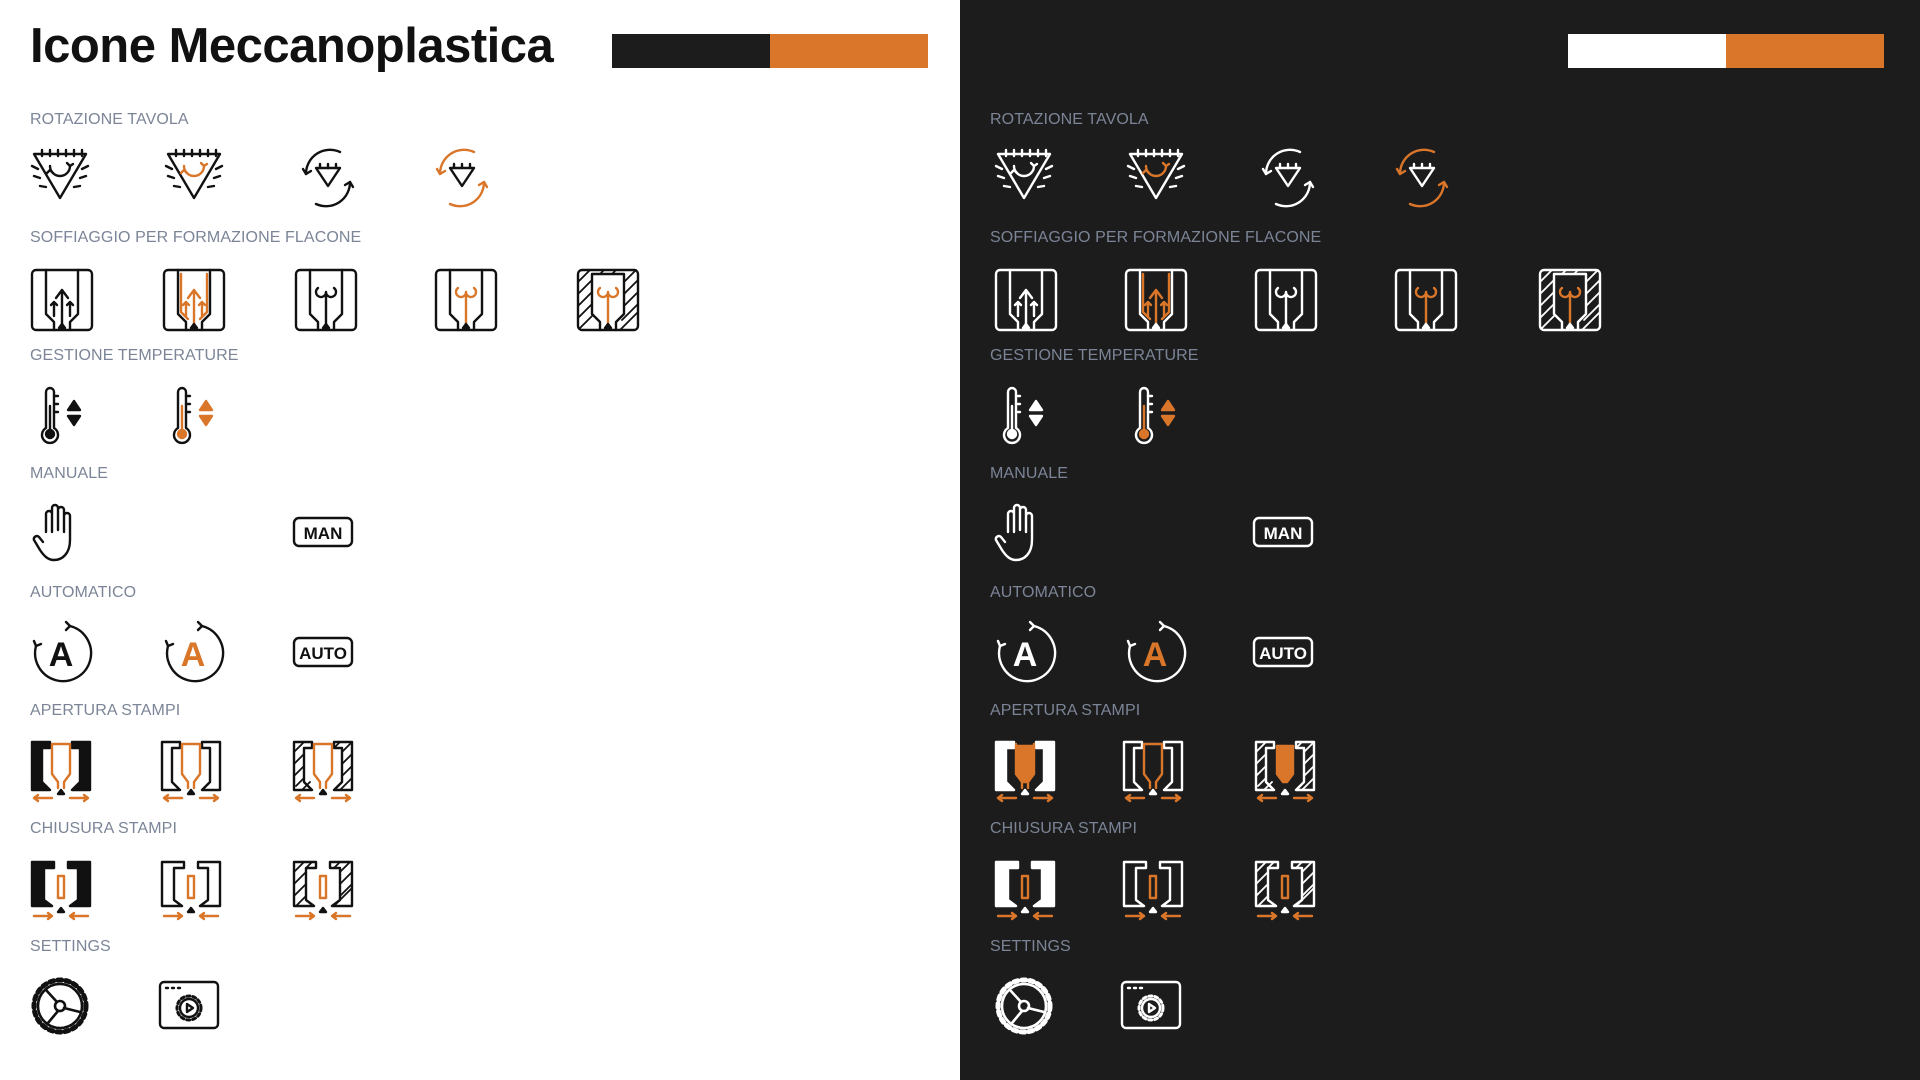 The height and width of the screenshot is (1080, 1920). What do you see at coordinates (1805, 51) in the screenshot?
I see `swatch-orange-dark` at bounding box center [1805, 51].